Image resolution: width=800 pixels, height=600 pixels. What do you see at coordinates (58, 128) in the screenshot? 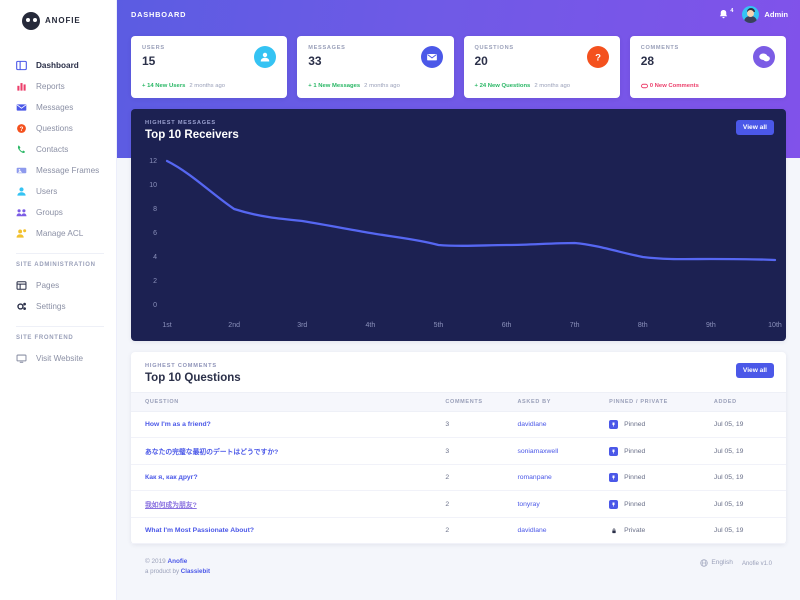
I see `sidebar-item-questions: ? Questions` at bounding box center [58, 128].